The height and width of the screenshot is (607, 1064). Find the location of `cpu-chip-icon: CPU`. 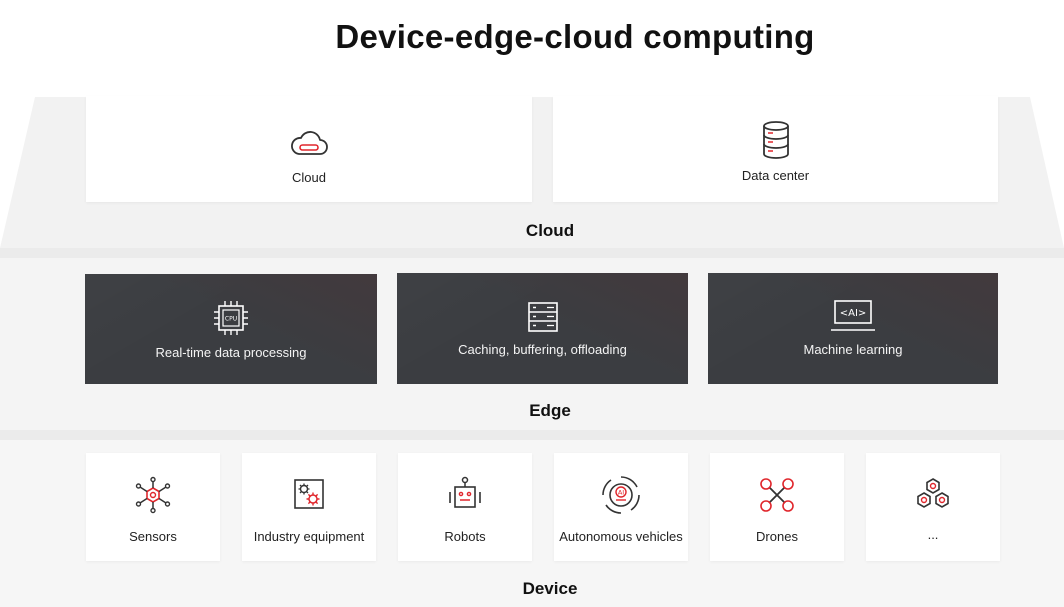

cpu-chip-icon: CPU is located at coordinates (231, 318).